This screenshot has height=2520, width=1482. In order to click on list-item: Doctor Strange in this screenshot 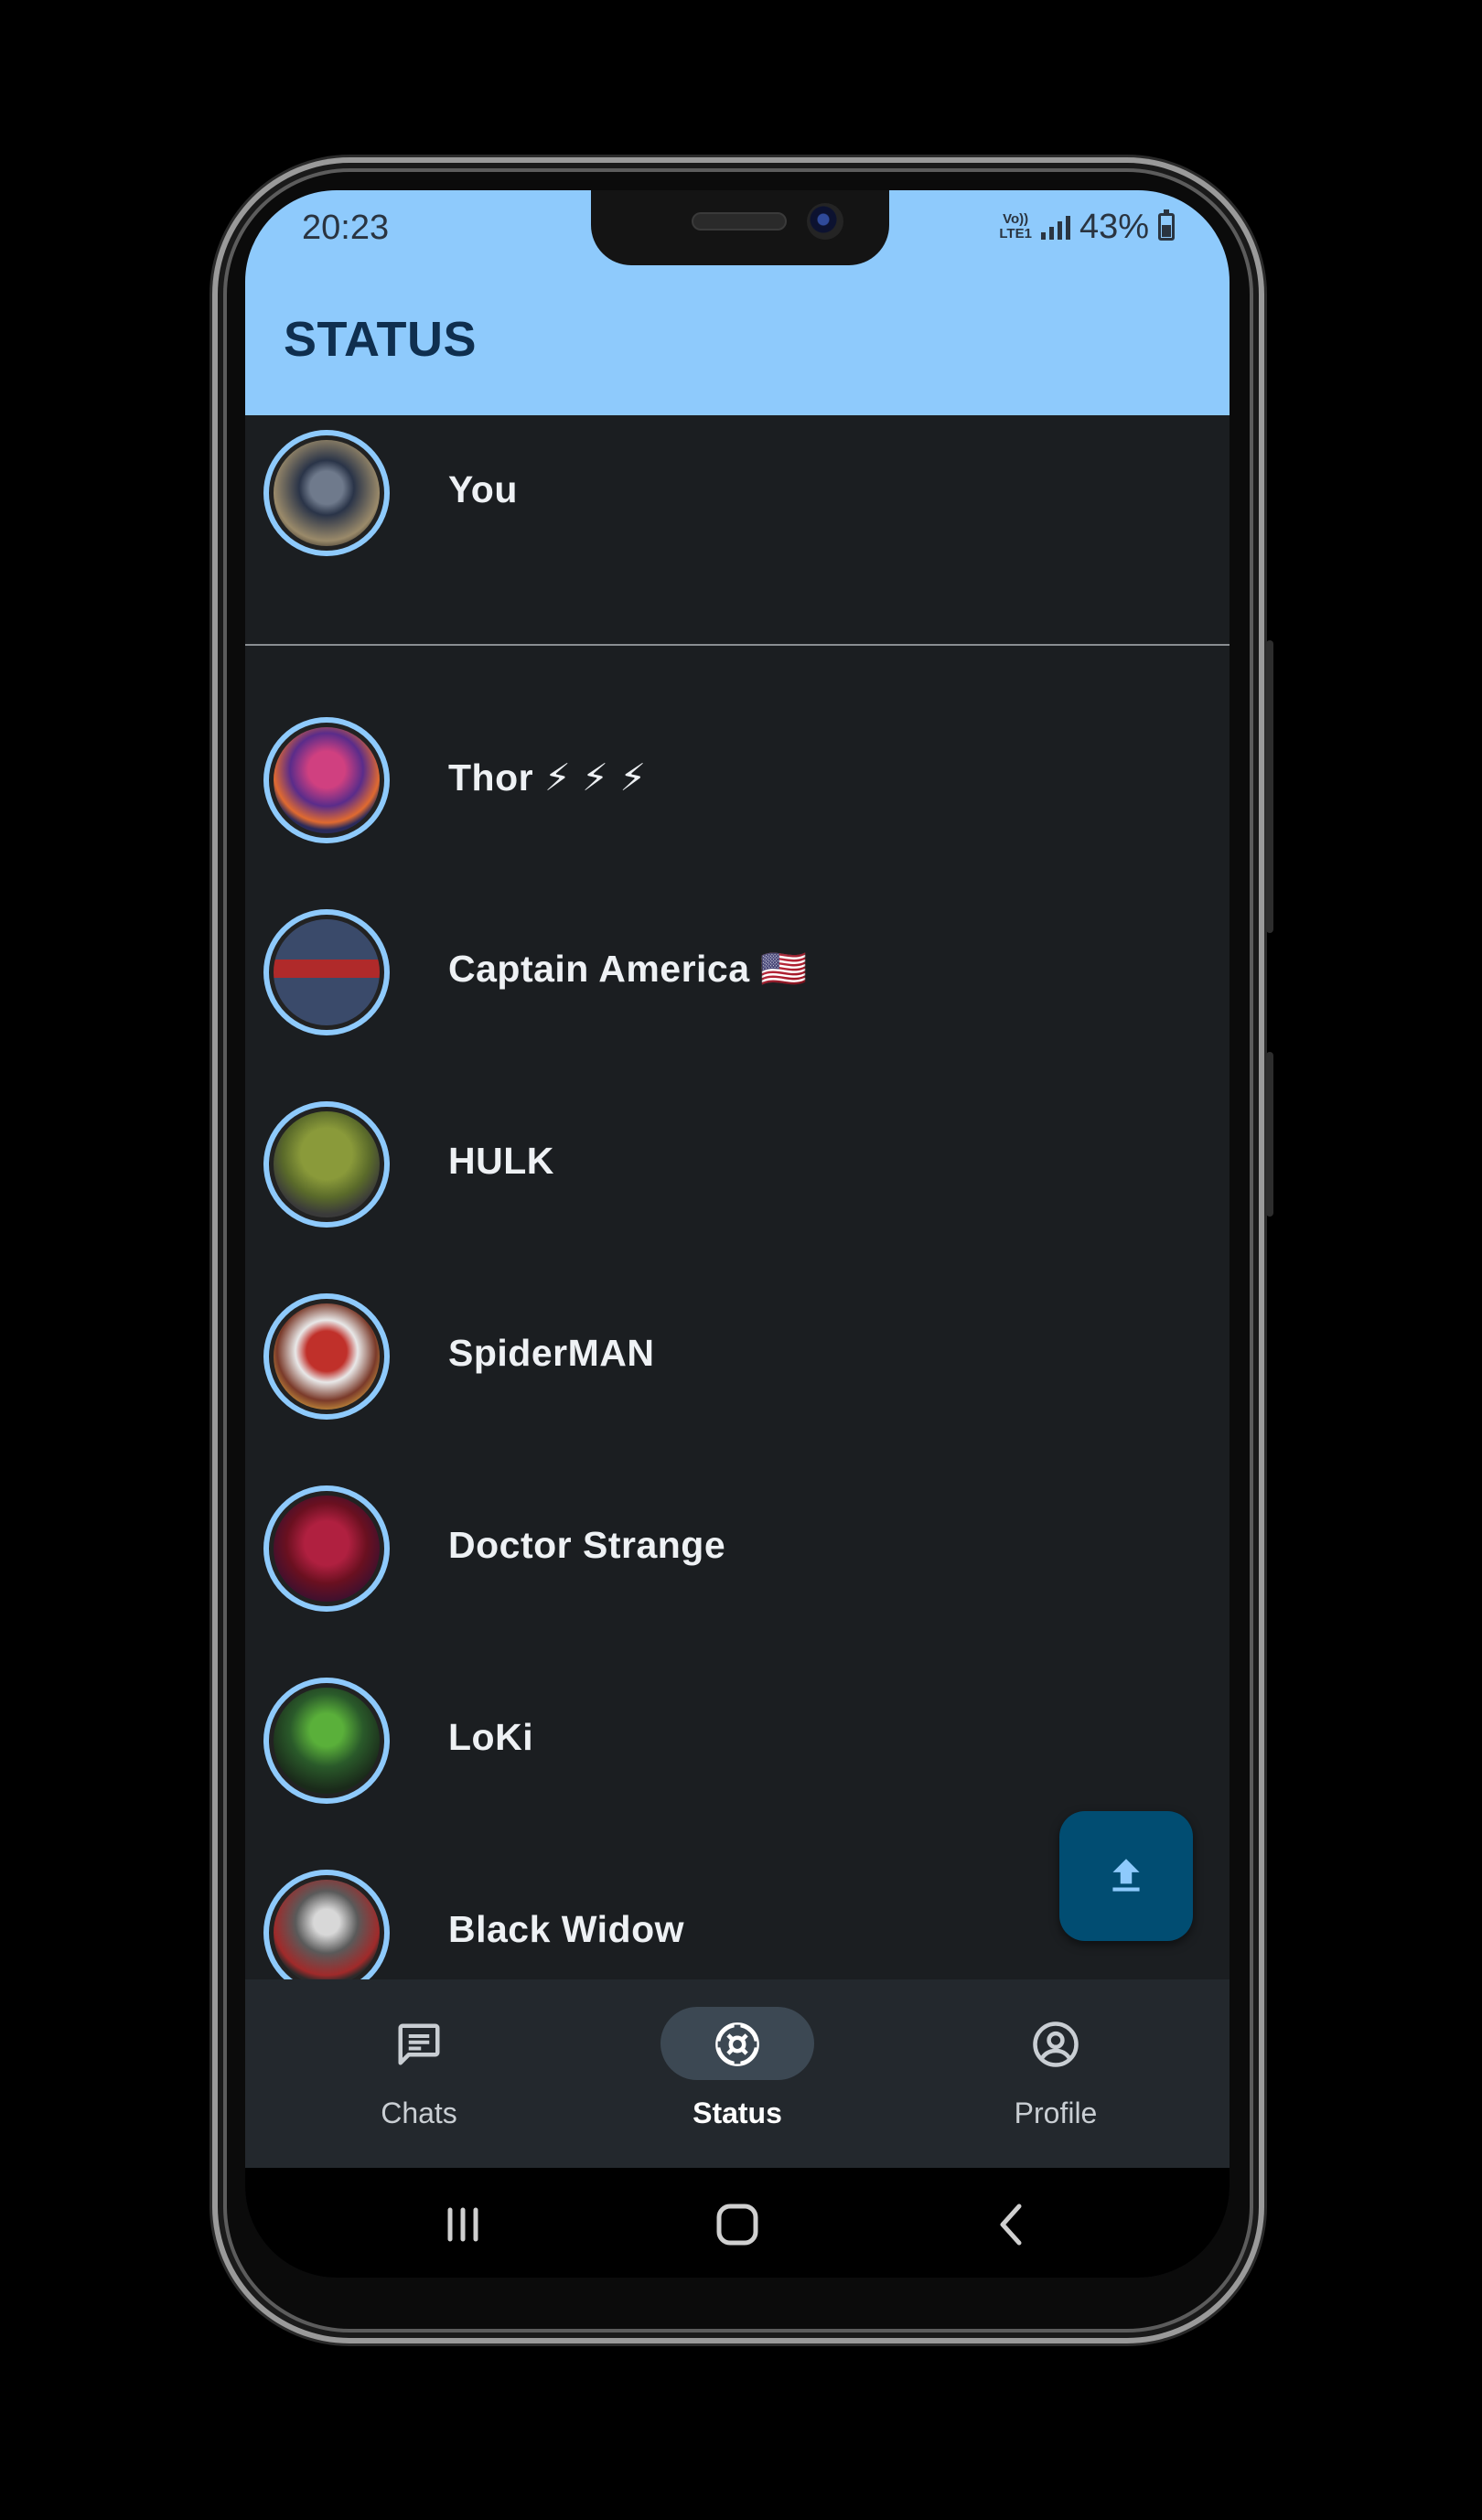, I will do `click(738, 1548)`.